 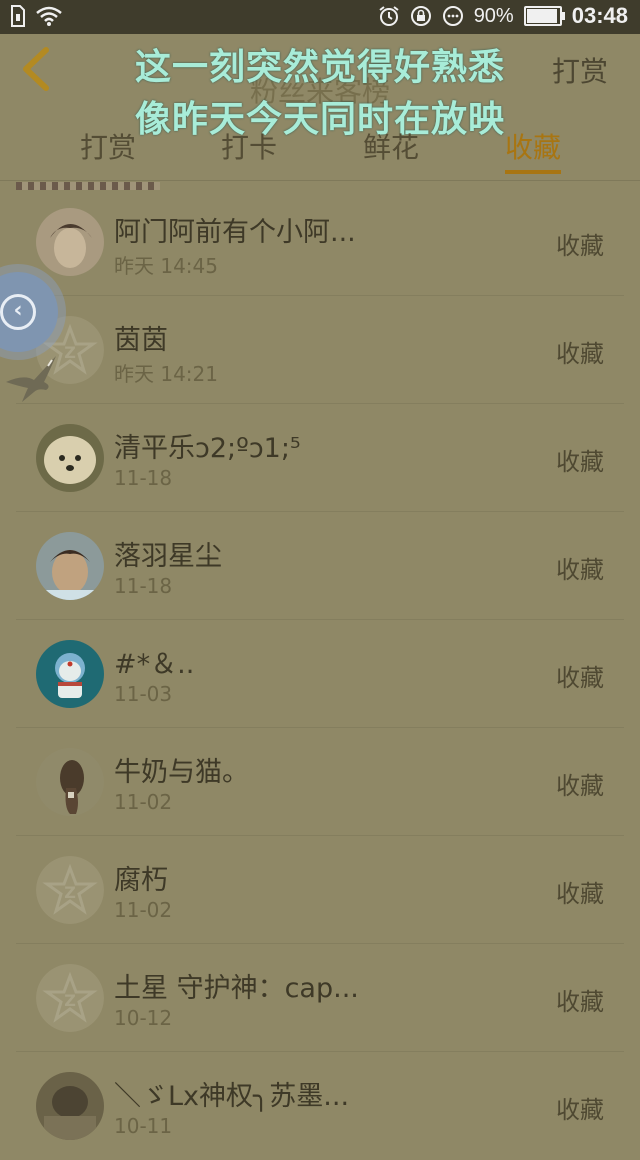 I want to click on battery-percent: 90%, so click(x=493, y=15).